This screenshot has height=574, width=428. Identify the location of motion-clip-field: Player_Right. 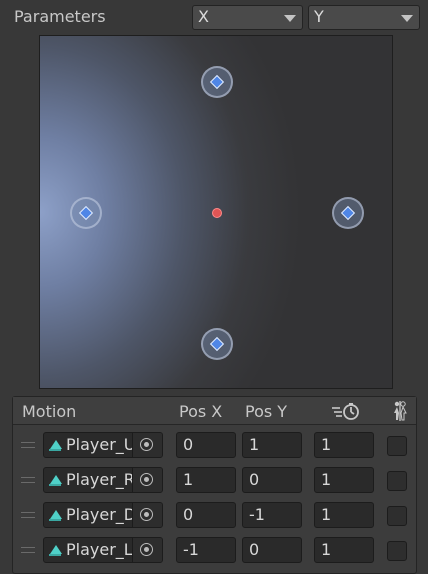
(103, 480).